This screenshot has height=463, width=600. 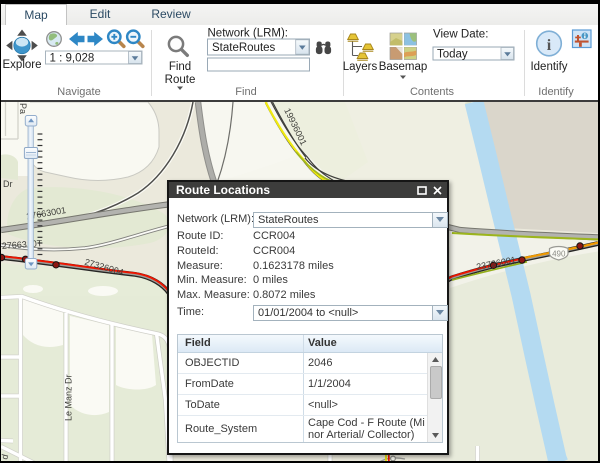 What do you see at coordinates (22, 65) in the screenshot?
I see `svg-text: Explore` at bounding box center [22, 65].